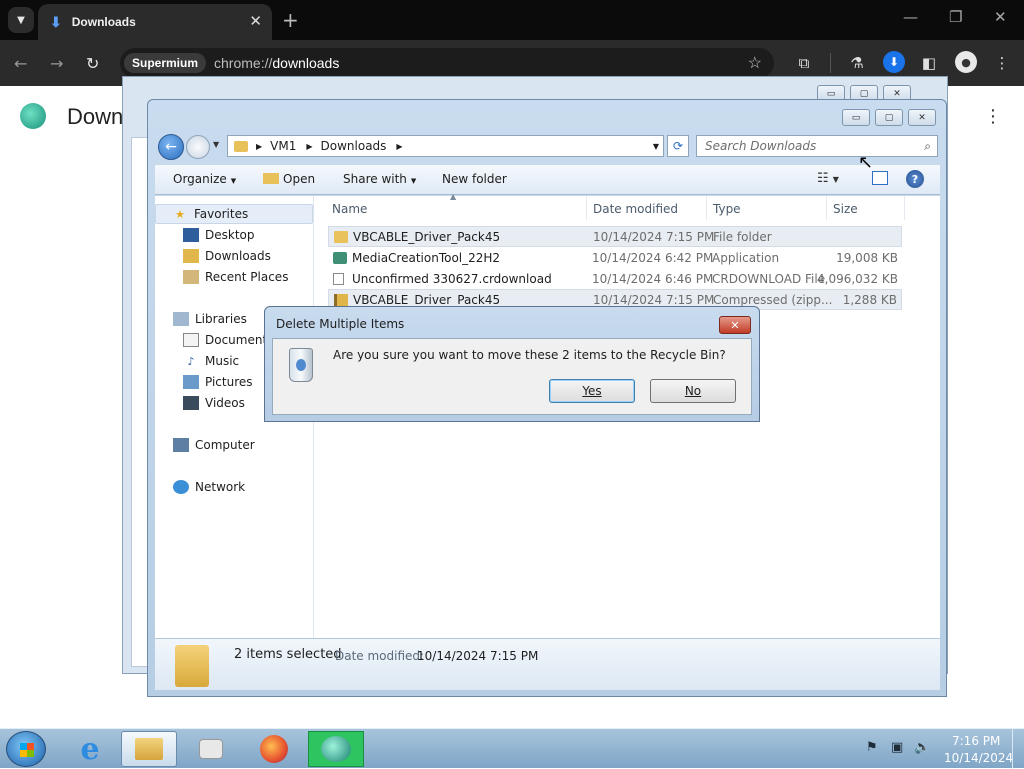 This screenshot has width=1024, height=769. I want to click on share-with-button: Share with ▼, so click(379, 179).